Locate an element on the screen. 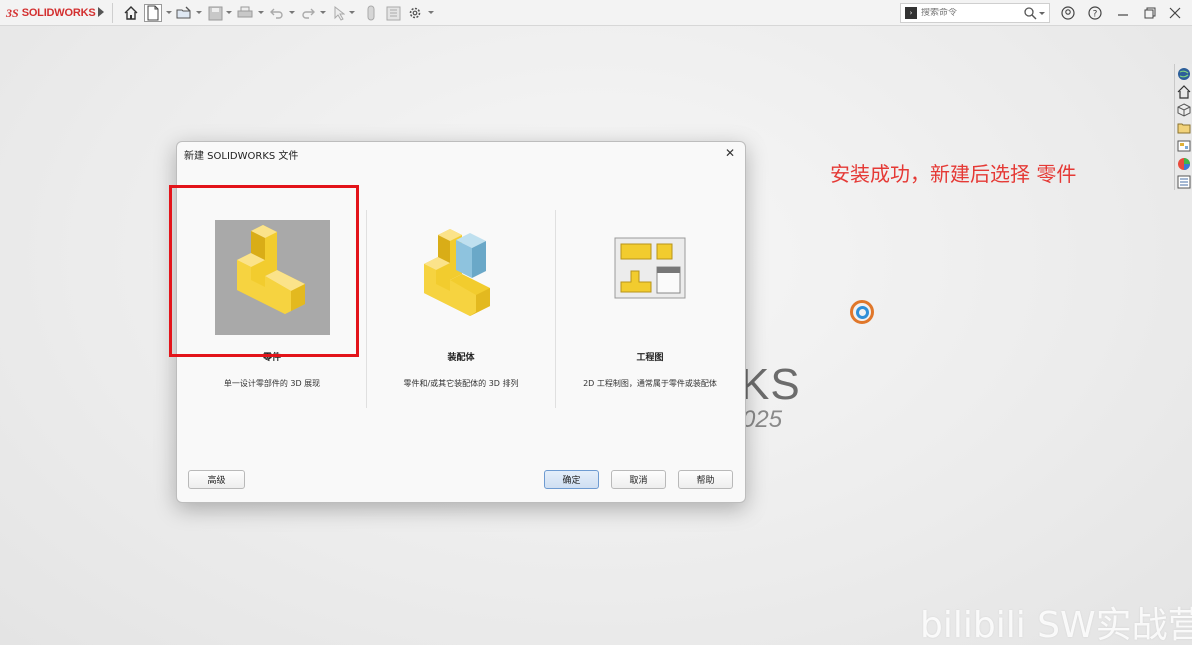  options-icon is located at coordinates (415, 13).